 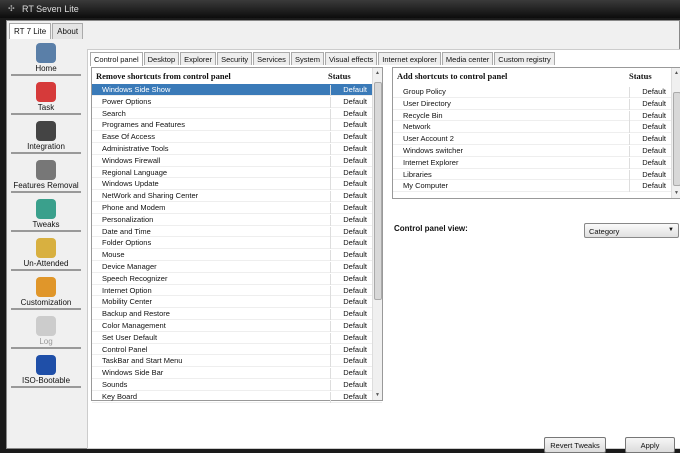 I want to click on list-item: Phone and Modem Default, so click(x=237, y=208).